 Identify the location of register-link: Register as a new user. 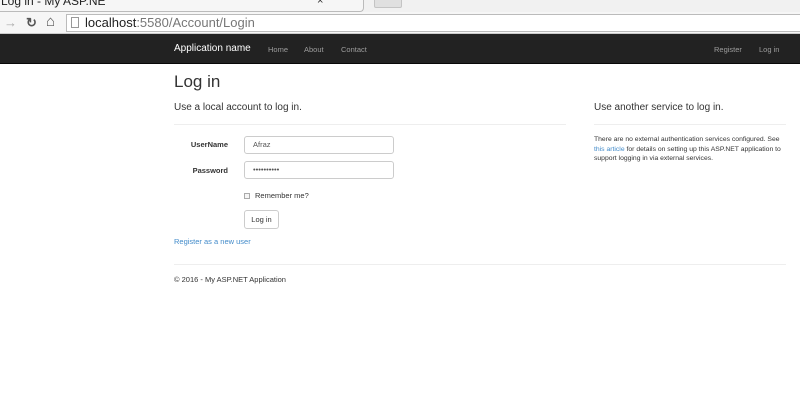
(212, 242).